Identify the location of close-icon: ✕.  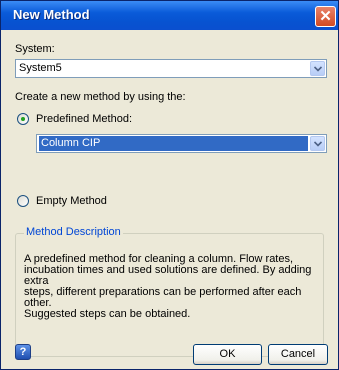
(325, 16).